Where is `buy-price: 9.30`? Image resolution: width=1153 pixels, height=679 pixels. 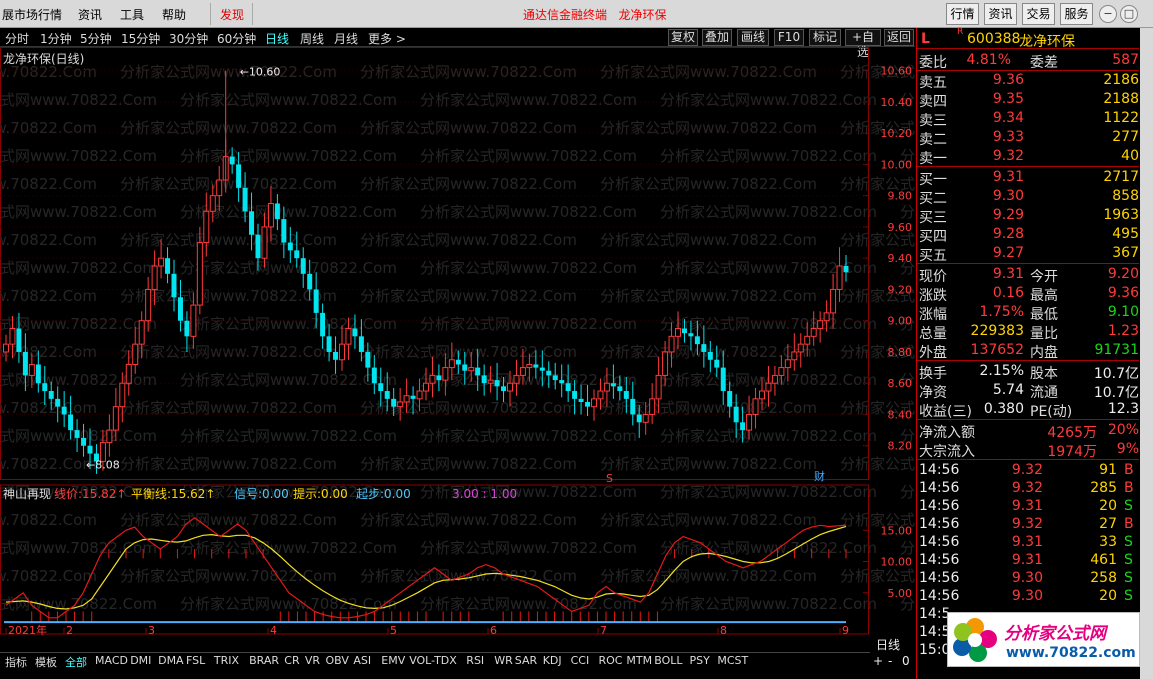
buy-price: 9.30 is located at coordinates (1008, 196).